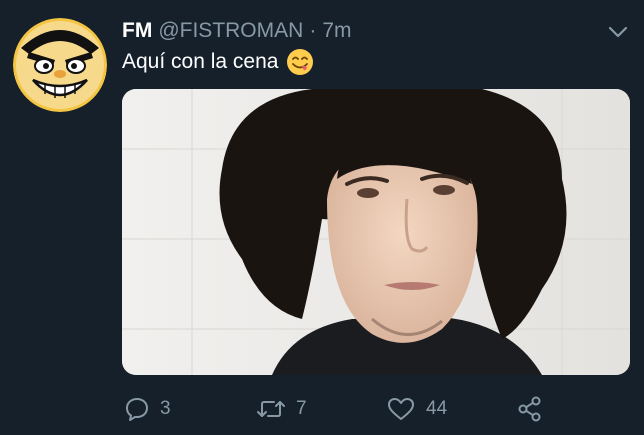 The image size is (644, 435). I want to click on reply-button: 3, so click(147, 409).